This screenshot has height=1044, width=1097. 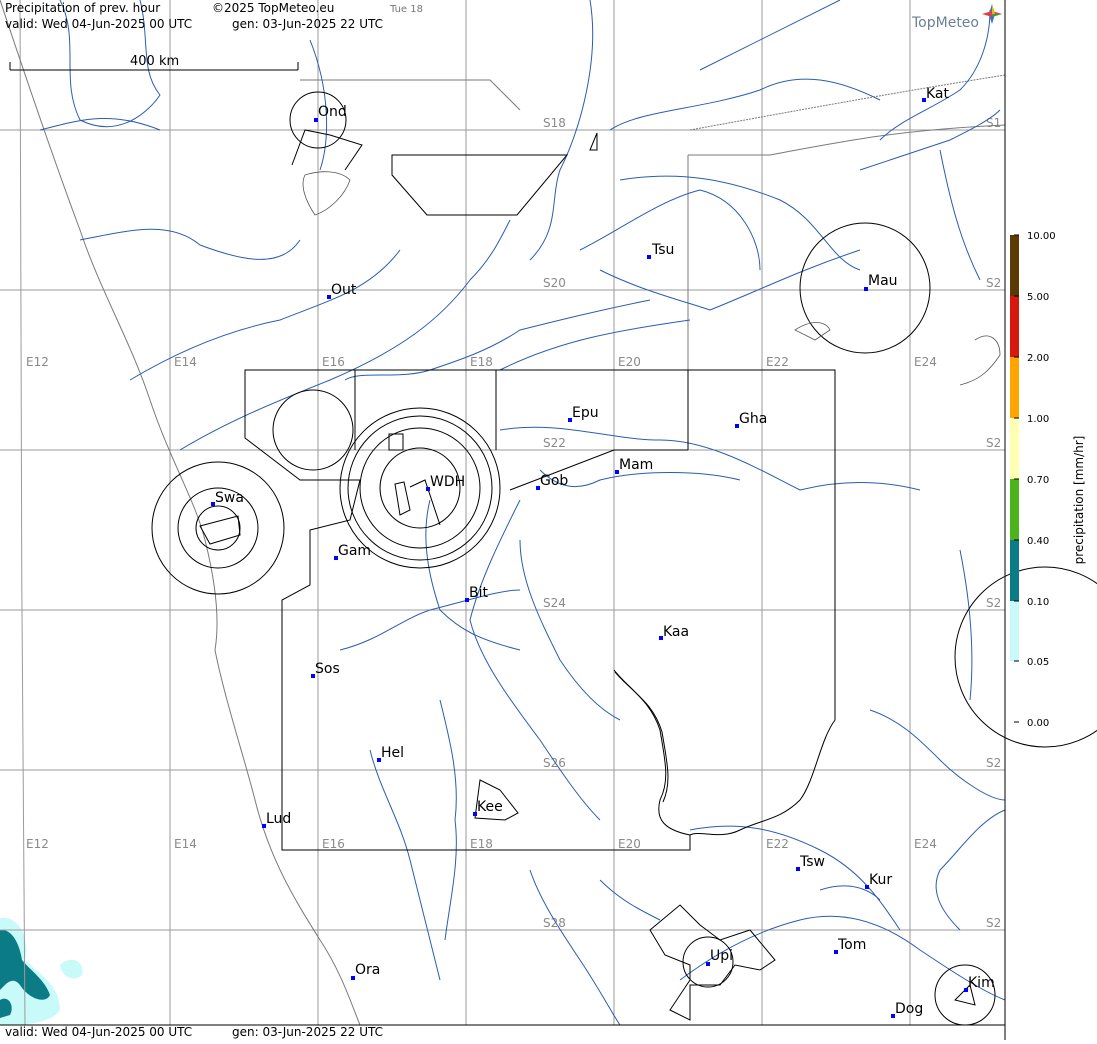 What do you see at coordinates (554, 283) in the screenshot?
I see `svg-text: S20` at bounding box center [554, 283].